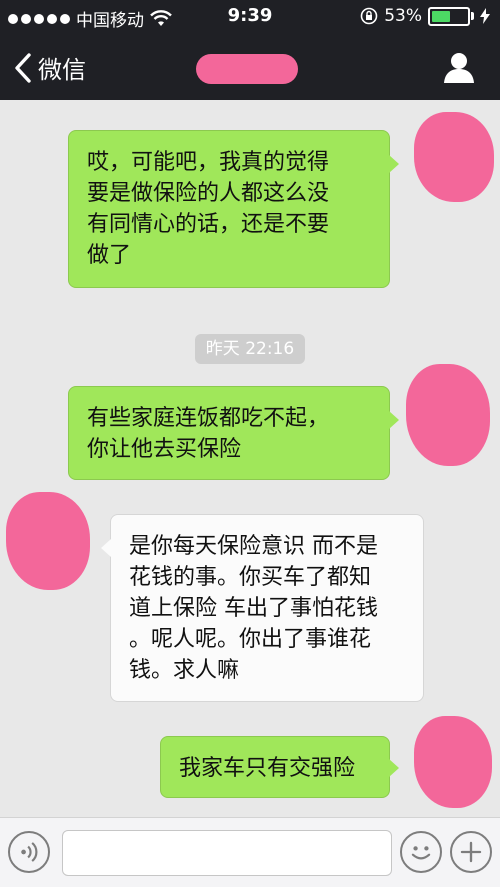  I want to click on message-text: 有些家庭连饭都吃不起， 你让他去买保险, so click(208, 434).